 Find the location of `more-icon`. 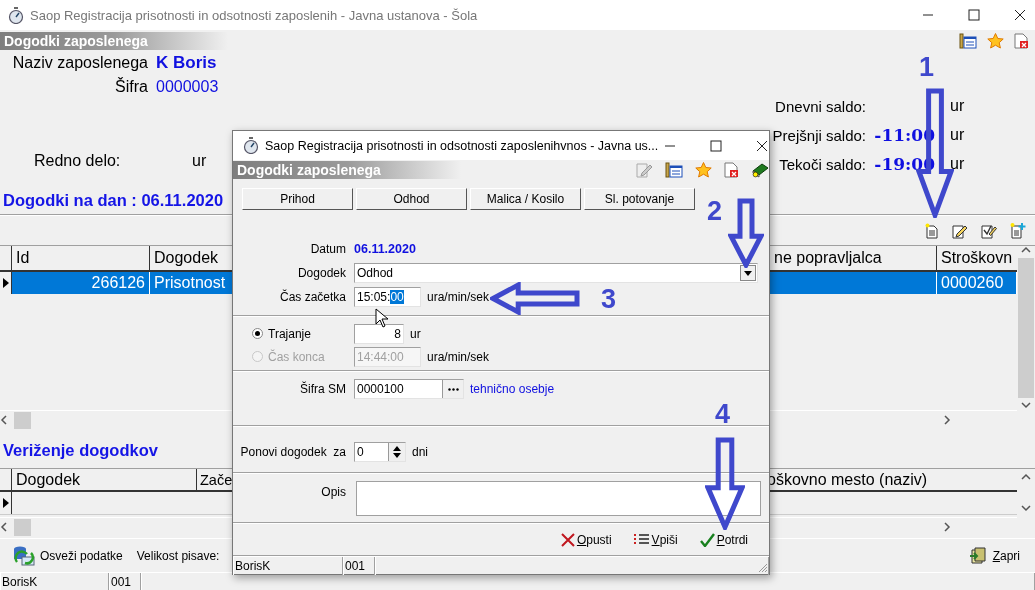

more-icon is located at coordinates (453, 389).